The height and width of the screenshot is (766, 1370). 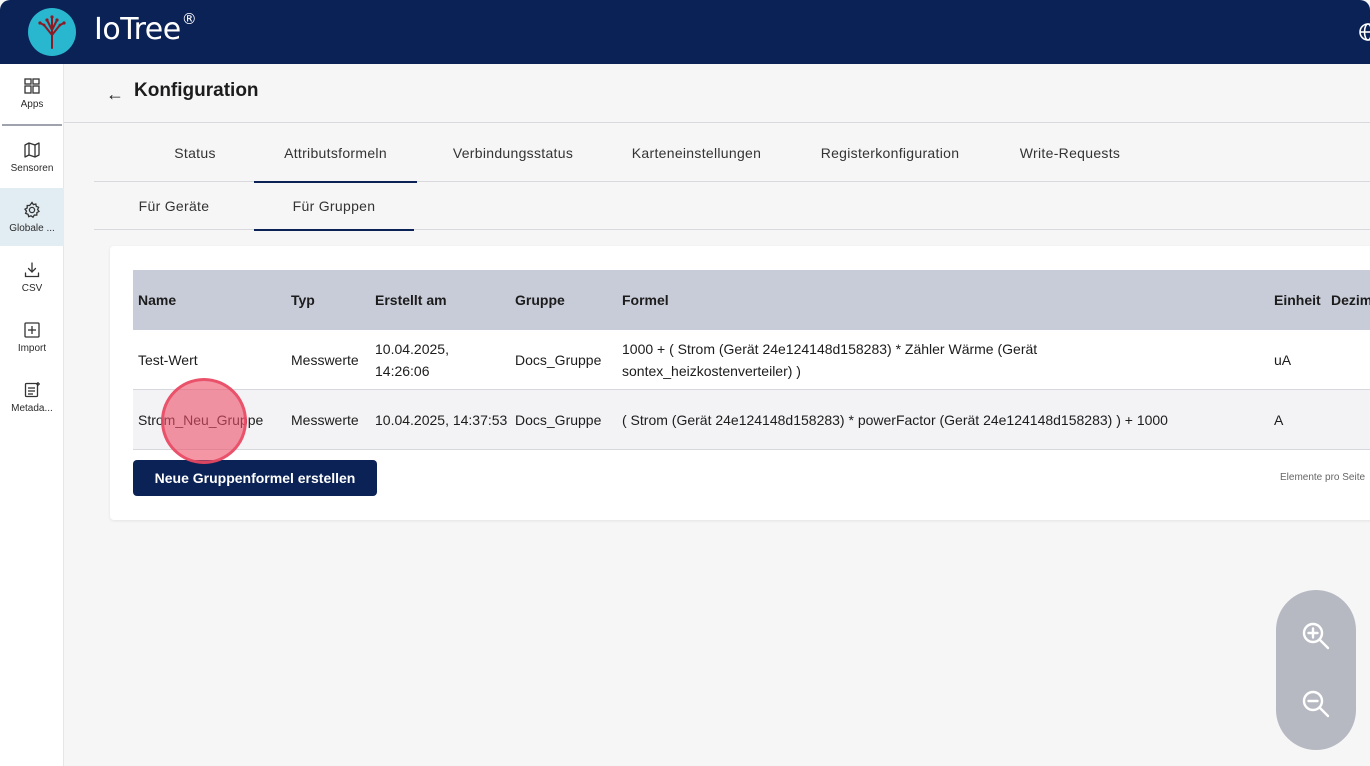 What do you see at coordinates (168, 360) in the screenshot?
I see `cell-name: Test-Wert` at bounding box center [168, 360].